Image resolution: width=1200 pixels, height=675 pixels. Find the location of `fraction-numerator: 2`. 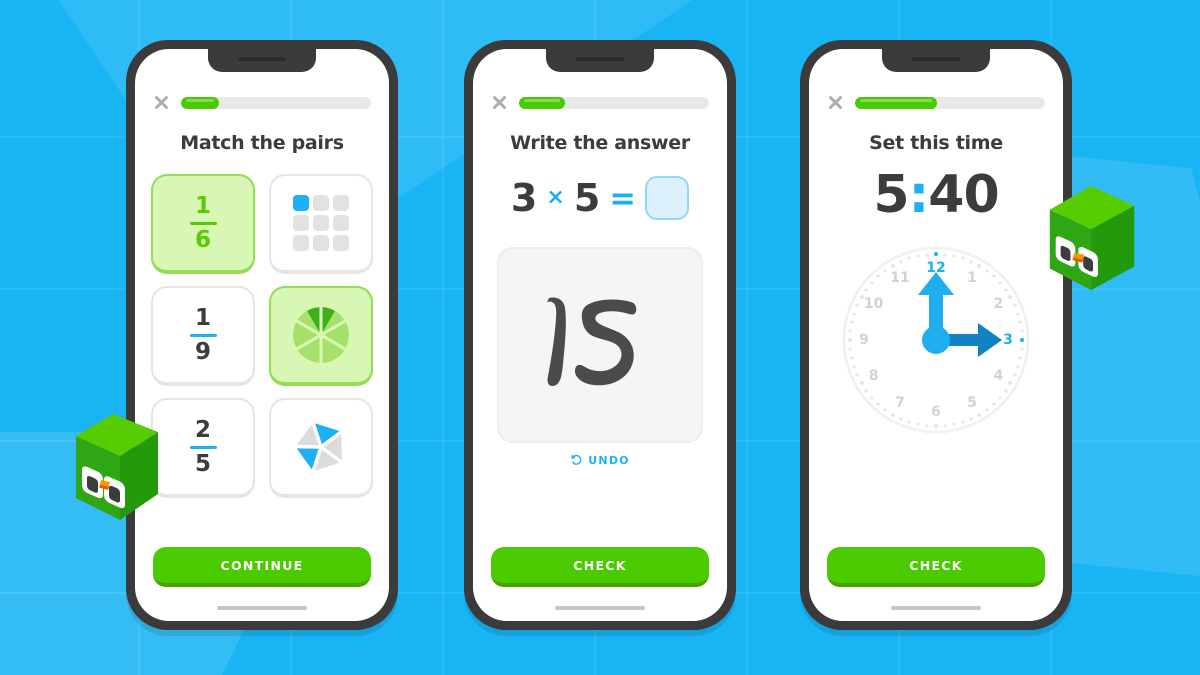

fraction-numerator: 2 is located at coordinates (202, 429).